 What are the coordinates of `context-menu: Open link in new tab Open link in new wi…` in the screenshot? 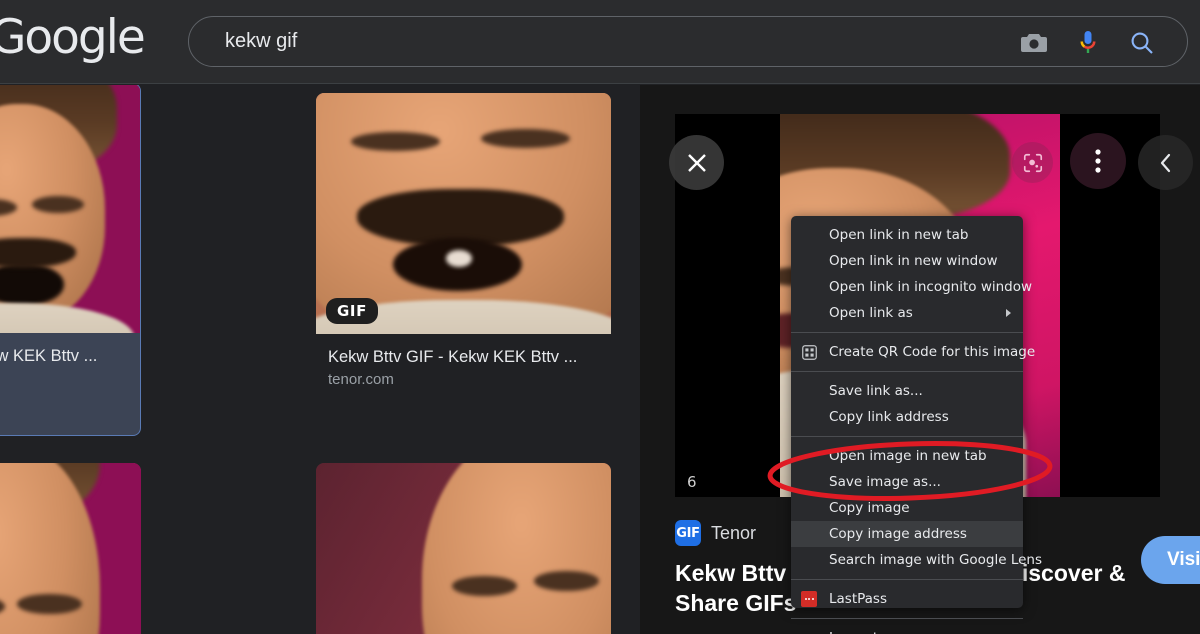 It's located at (916, 425).